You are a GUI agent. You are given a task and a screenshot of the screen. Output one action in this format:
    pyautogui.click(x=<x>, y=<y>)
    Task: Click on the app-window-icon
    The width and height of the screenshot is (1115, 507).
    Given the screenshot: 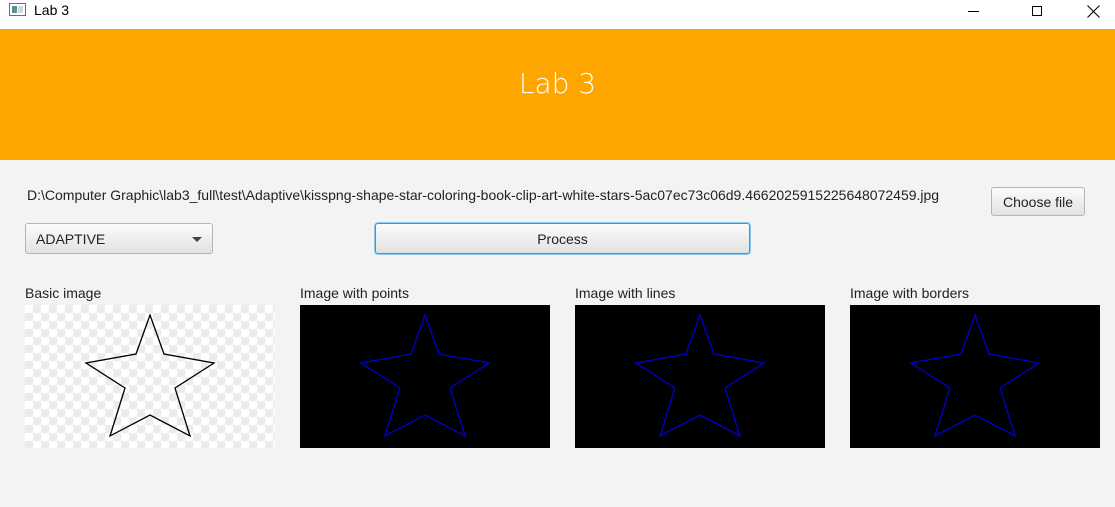 What is the action you would take?
    pyautogui.click(x=17, y=9)
    